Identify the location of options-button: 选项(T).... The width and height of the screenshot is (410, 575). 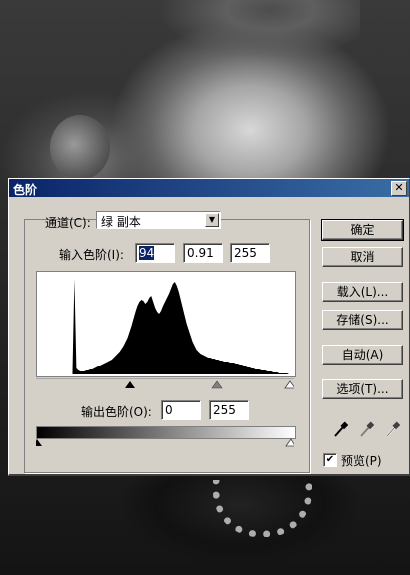
(362, 389).